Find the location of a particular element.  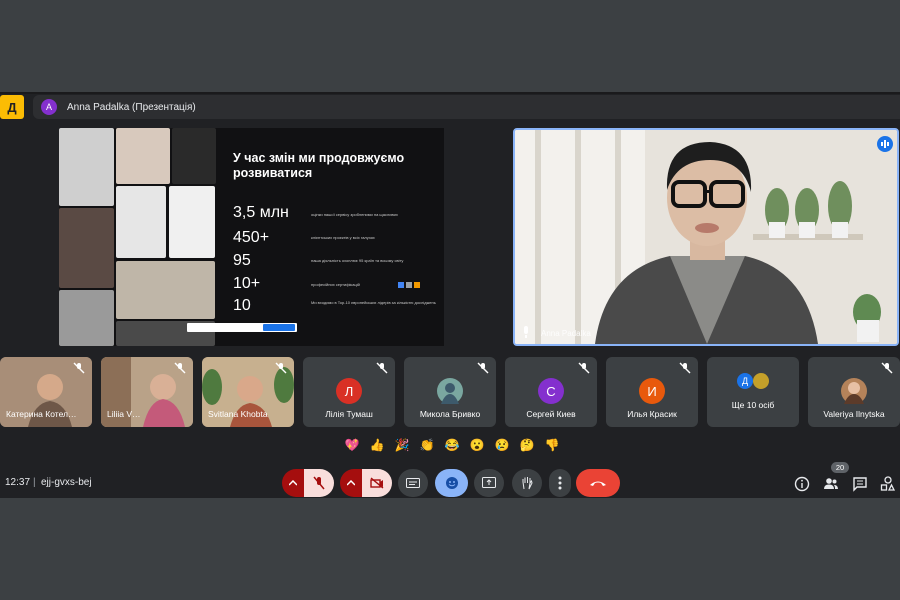

participant-tile: Микола Бривко is located at coordinates (450, 392).